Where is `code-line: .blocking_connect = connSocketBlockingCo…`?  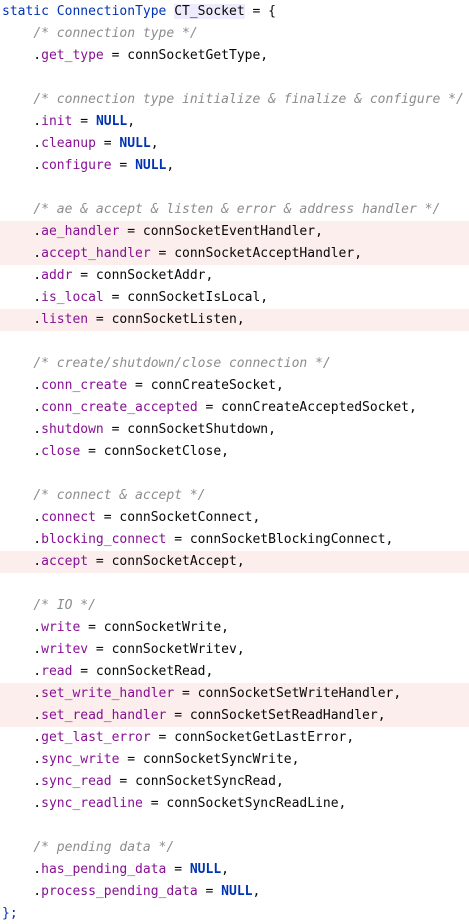
code-line: .blocking_connect = connSocketBlockingCo… is located at coordinates (234, 540).